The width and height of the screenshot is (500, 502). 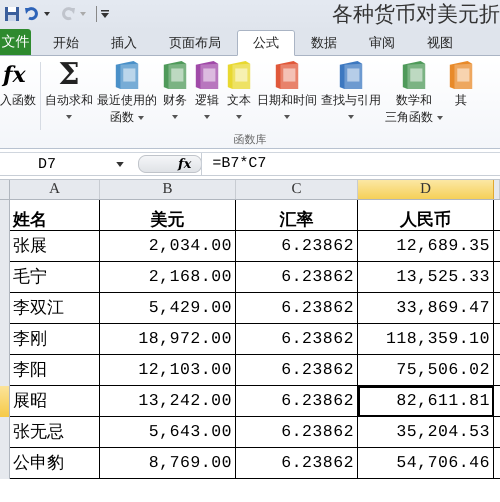 I want to click on table-cell: 李阳, so click(x=55, y=370).